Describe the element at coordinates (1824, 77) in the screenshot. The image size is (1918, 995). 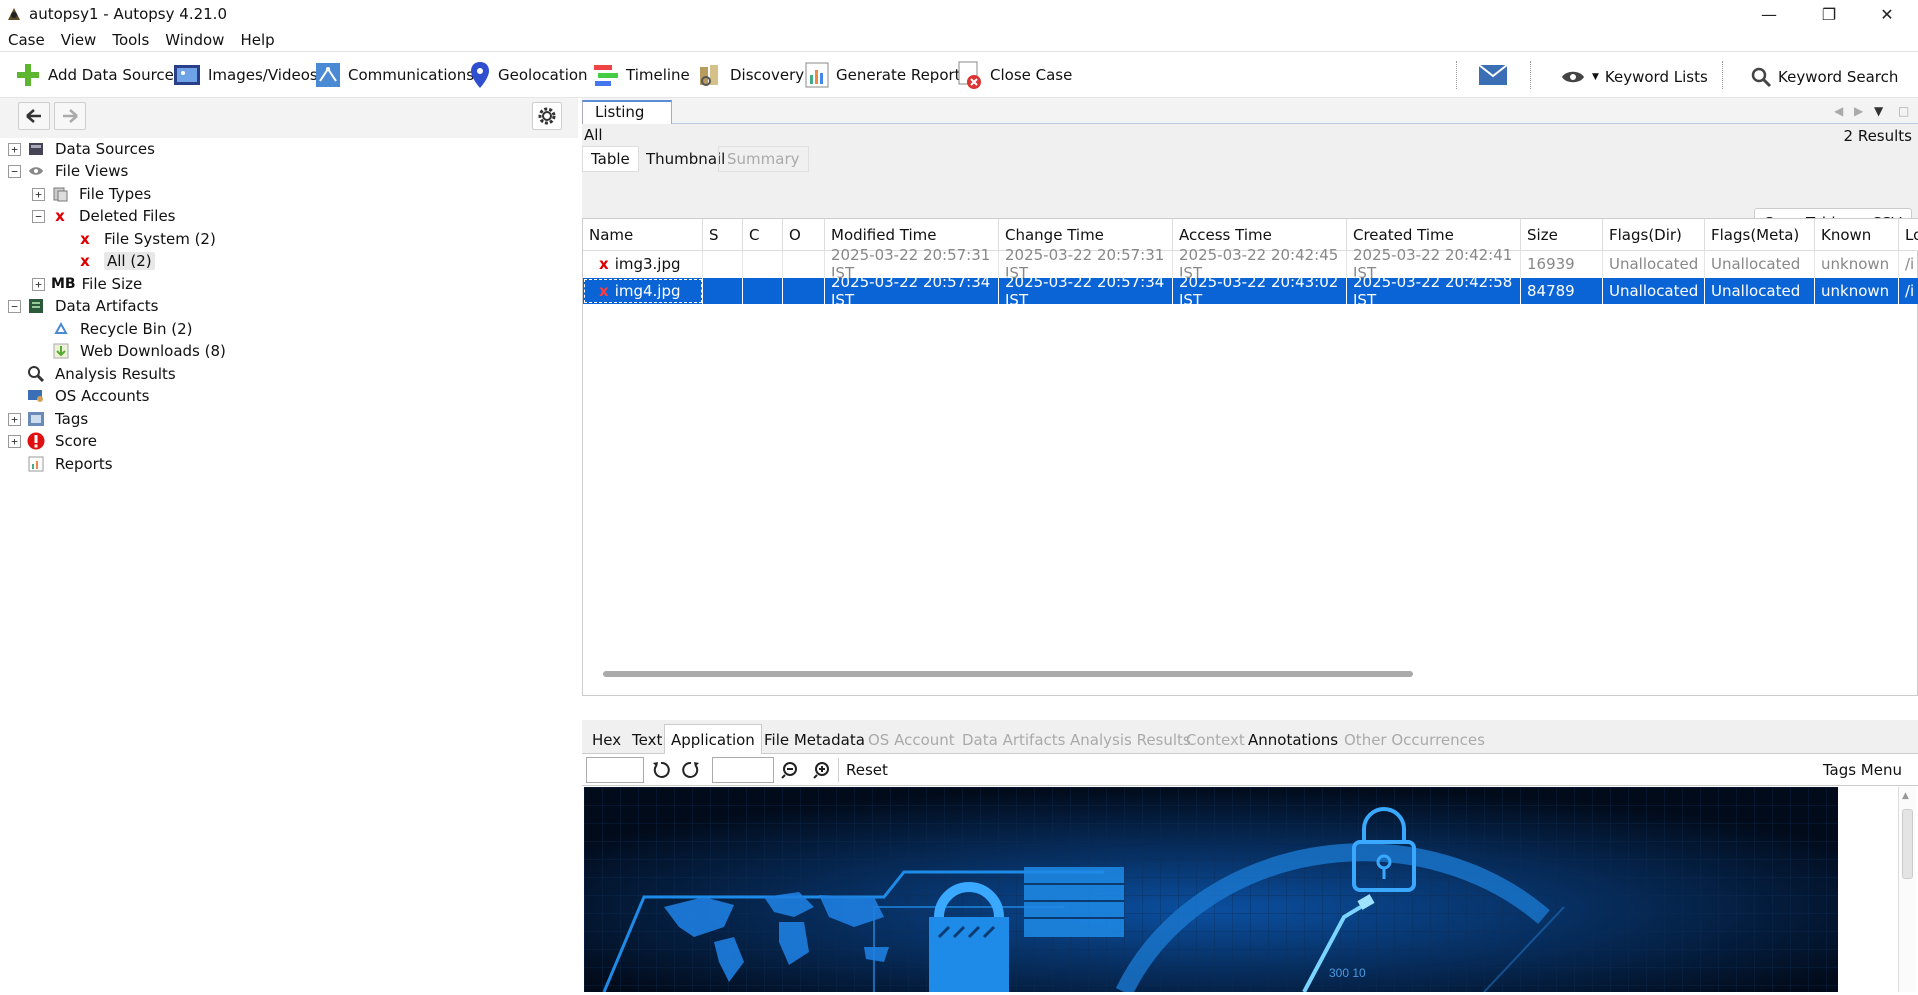
I see `keyword-search-button: Keyword Search` at that location.